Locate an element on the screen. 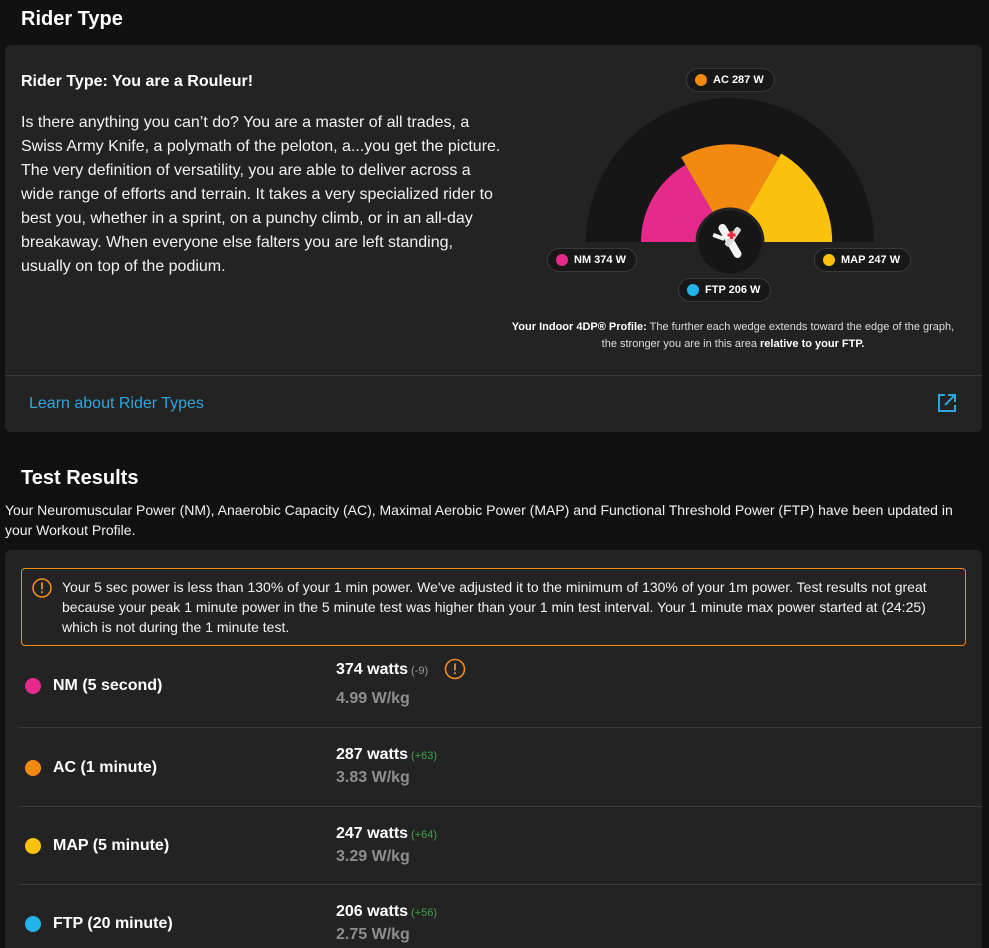 The width and height of the screenshot is (989, 948). map-pill-label: MAP 247 W is located at coordinates (871, 260).